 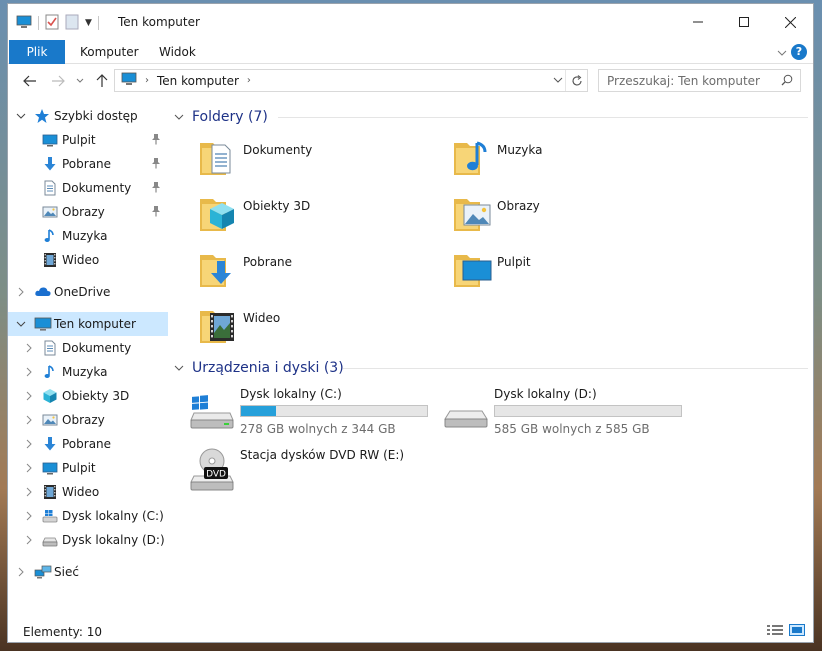 I want to click on customize-toolbar-icon: ▼, so click(x=88, y=23).